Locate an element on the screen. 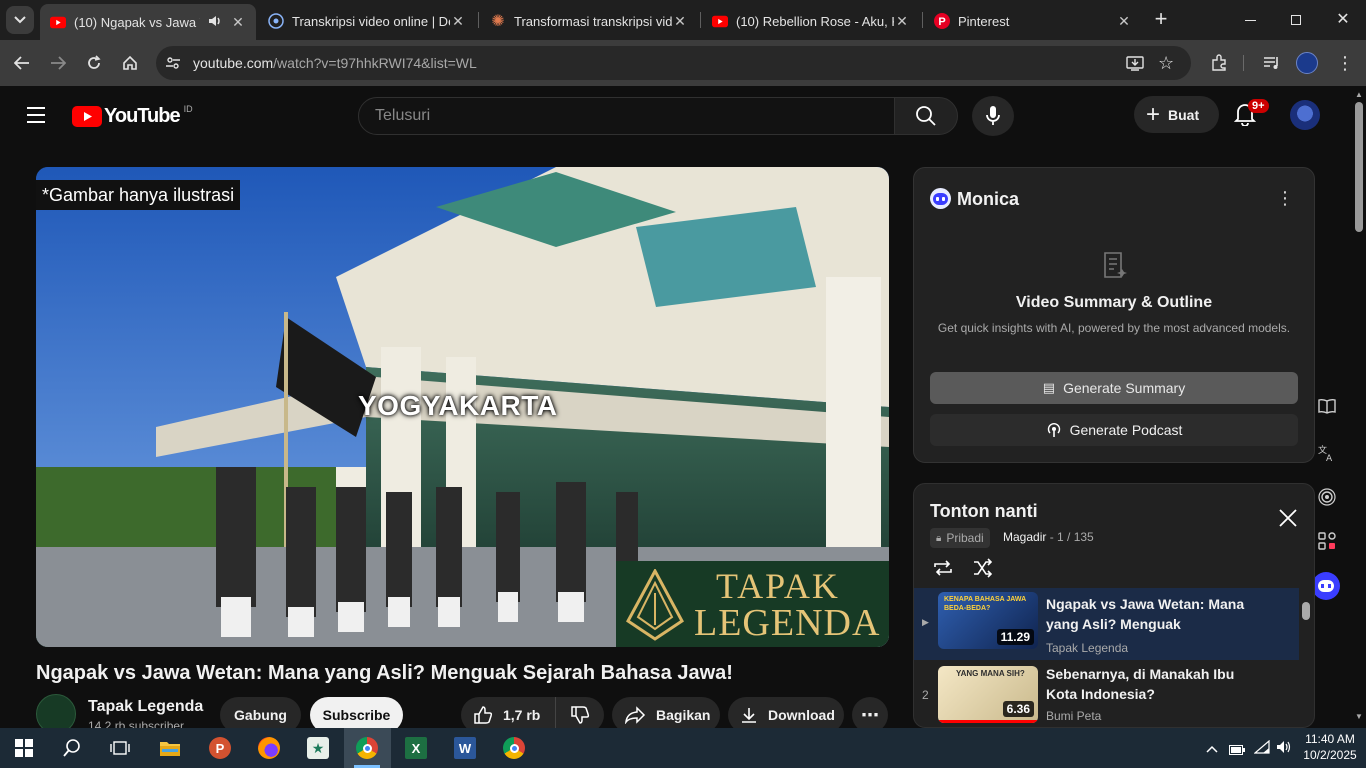 The image size is (1366, 768). channel-watermark: TAPAK LEGENDA is located at coordinates (752, 604).